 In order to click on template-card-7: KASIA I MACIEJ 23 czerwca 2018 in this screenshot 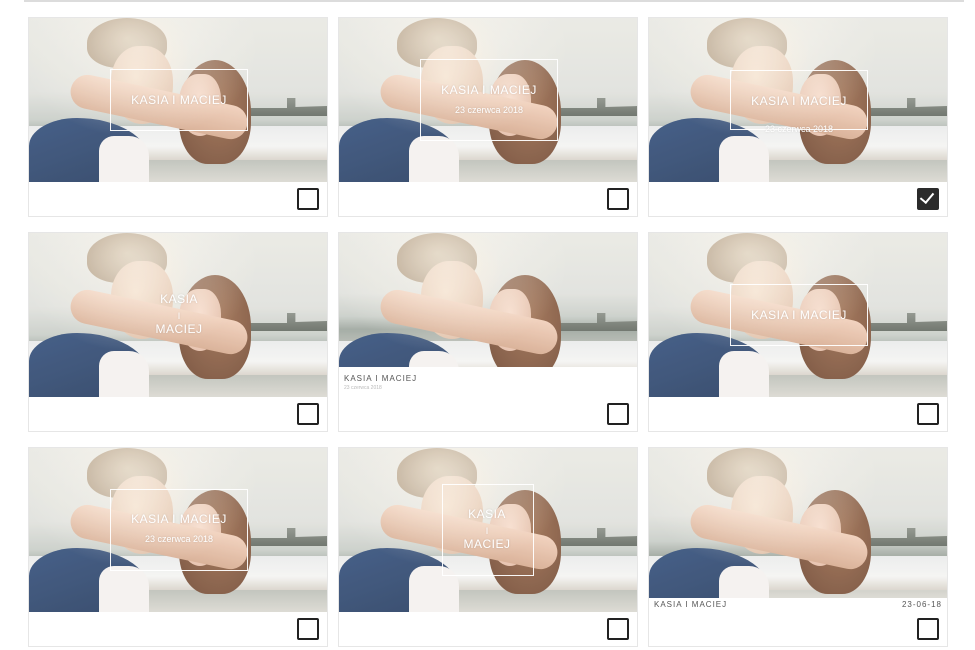, I will do `click(178, 547)`.